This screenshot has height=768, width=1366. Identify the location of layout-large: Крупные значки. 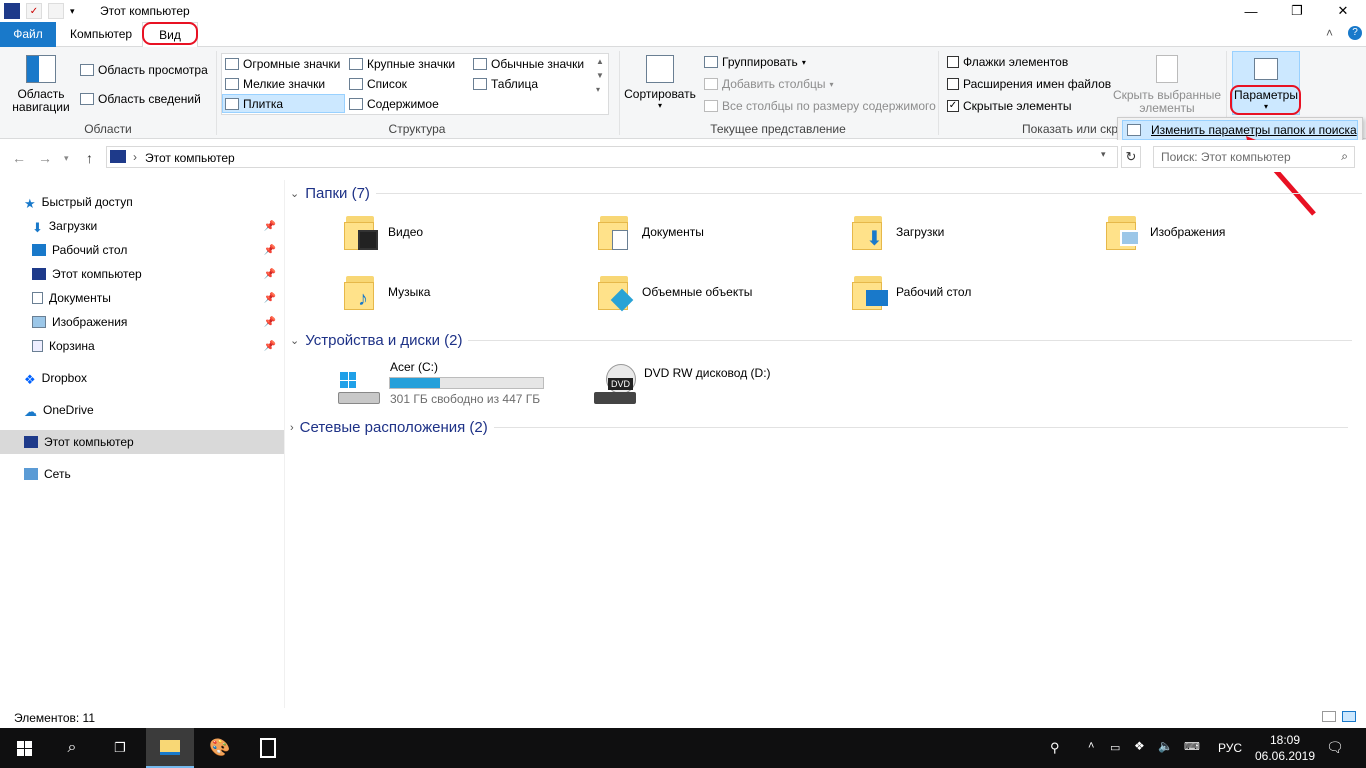
(402, 64).